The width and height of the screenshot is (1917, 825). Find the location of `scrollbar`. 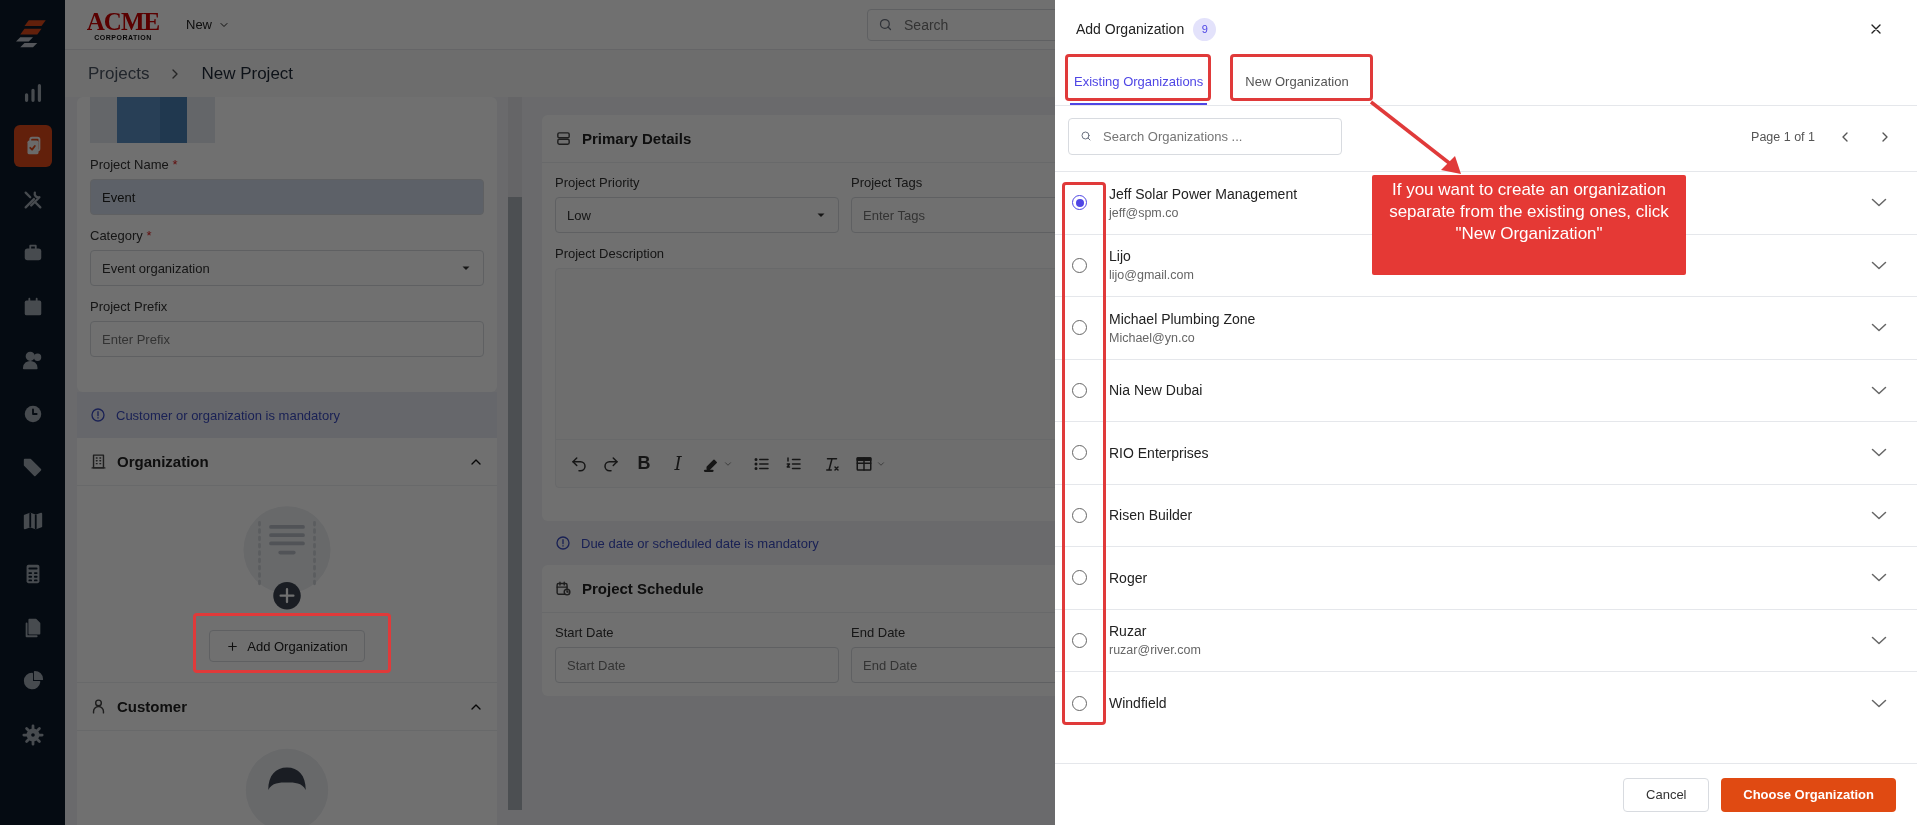

scrollbar is located at coordinates (515, 453).